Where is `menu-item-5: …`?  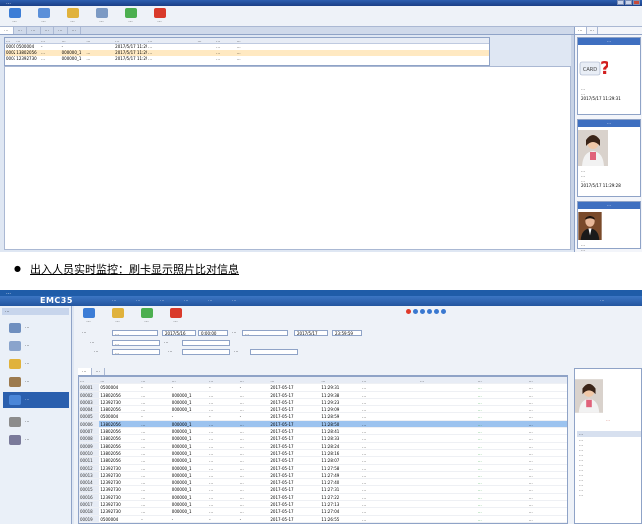 menu-item-5: … is located at coordinates (210, 301).